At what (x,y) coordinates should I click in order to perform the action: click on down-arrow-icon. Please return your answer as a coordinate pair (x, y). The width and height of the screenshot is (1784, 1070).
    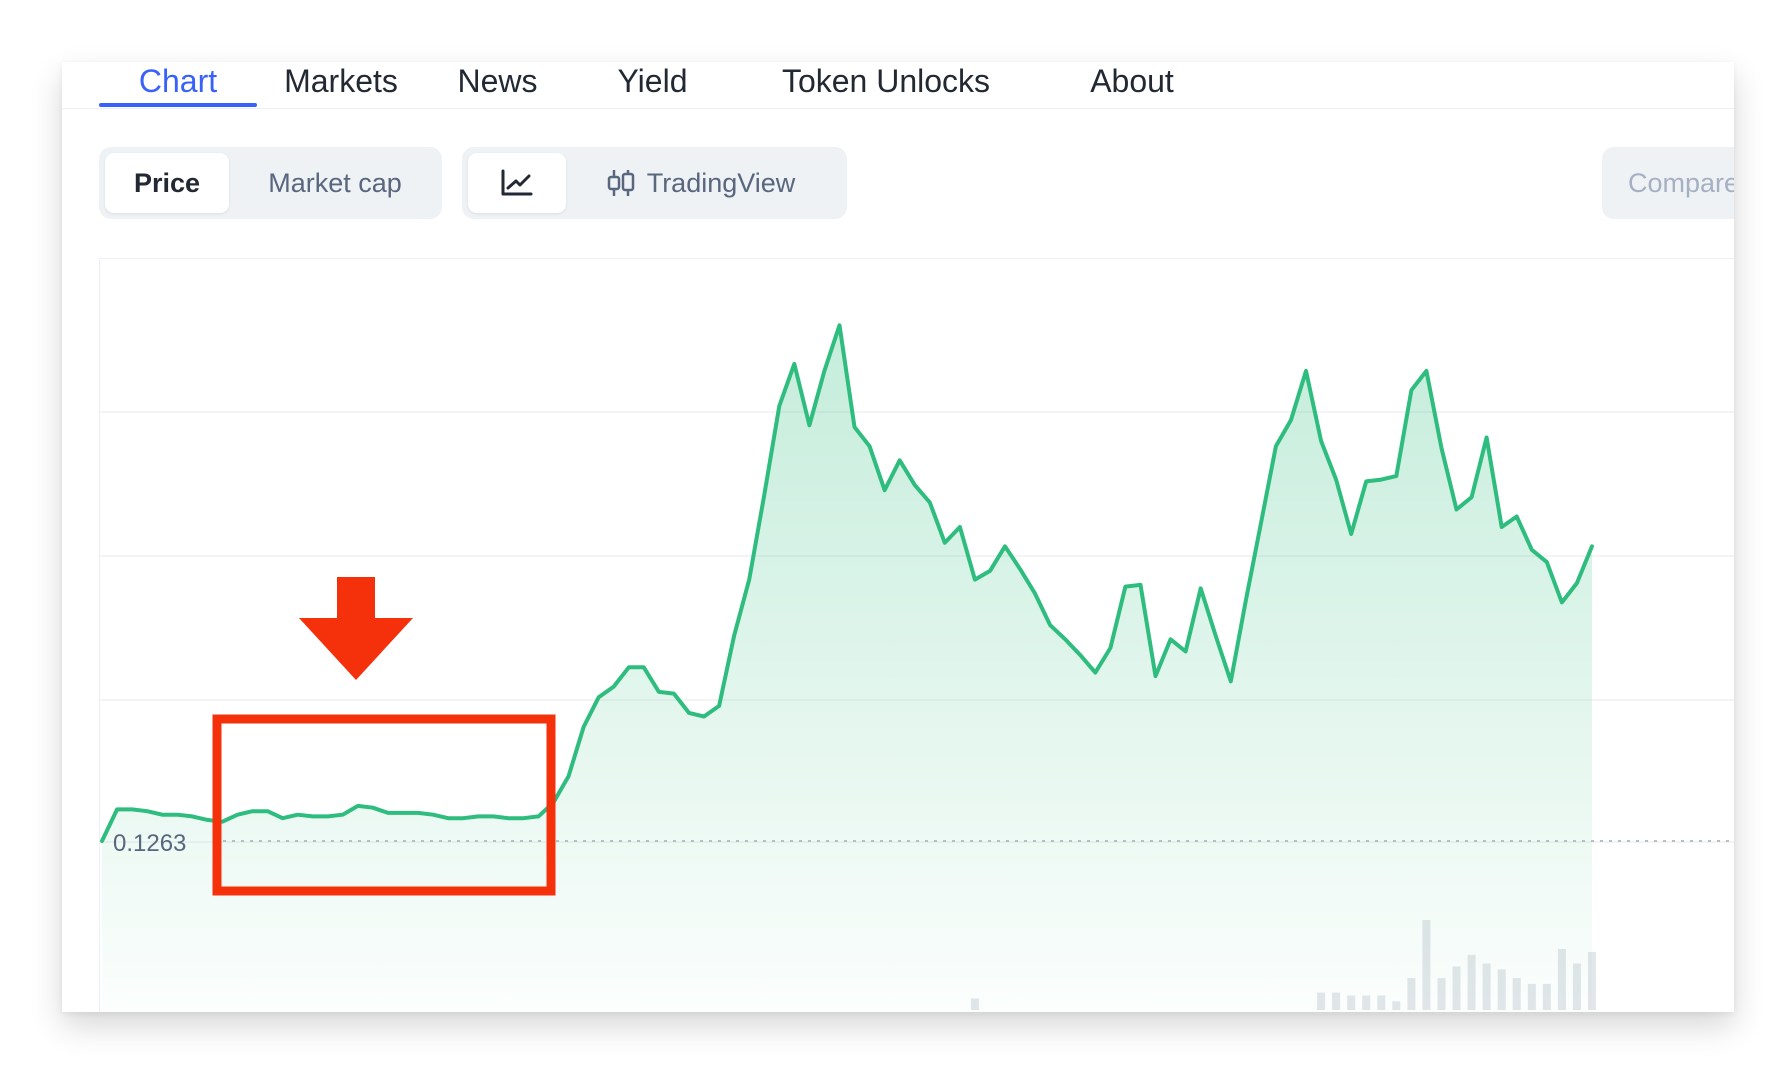
    Looking at the image, I should click on (356, 628).